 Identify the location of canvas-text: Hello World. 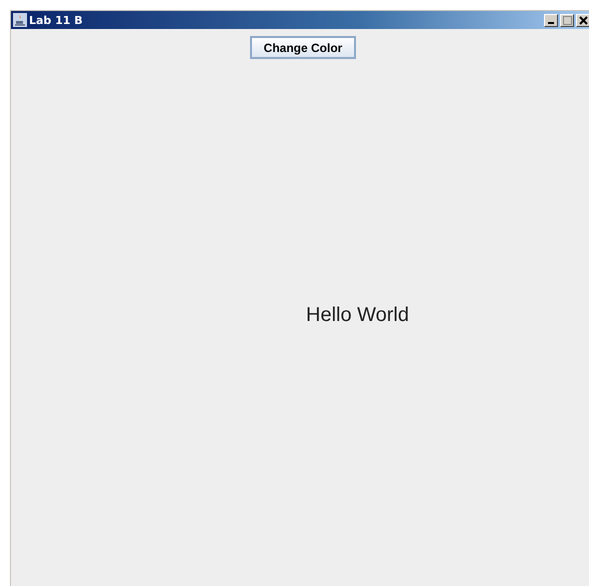
(357, 315).